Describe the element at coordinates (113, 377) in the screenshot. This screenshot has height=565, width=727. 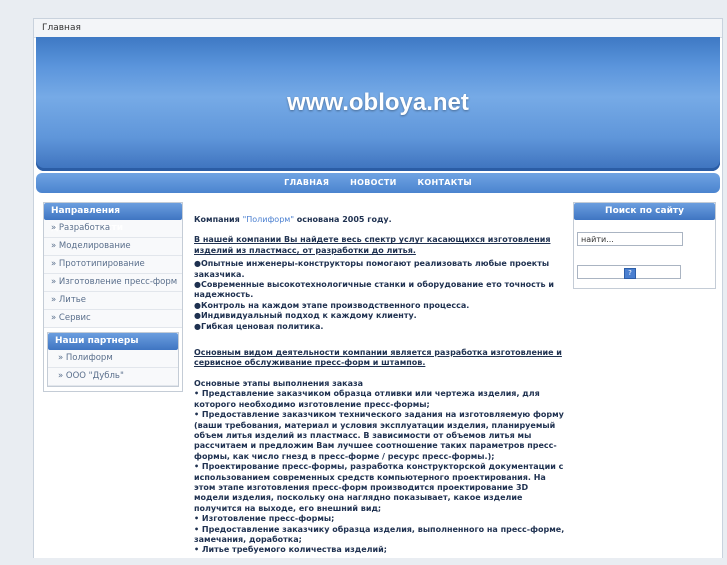
I see `partner-item-dubl: » ООО "Дубль"` at that location.